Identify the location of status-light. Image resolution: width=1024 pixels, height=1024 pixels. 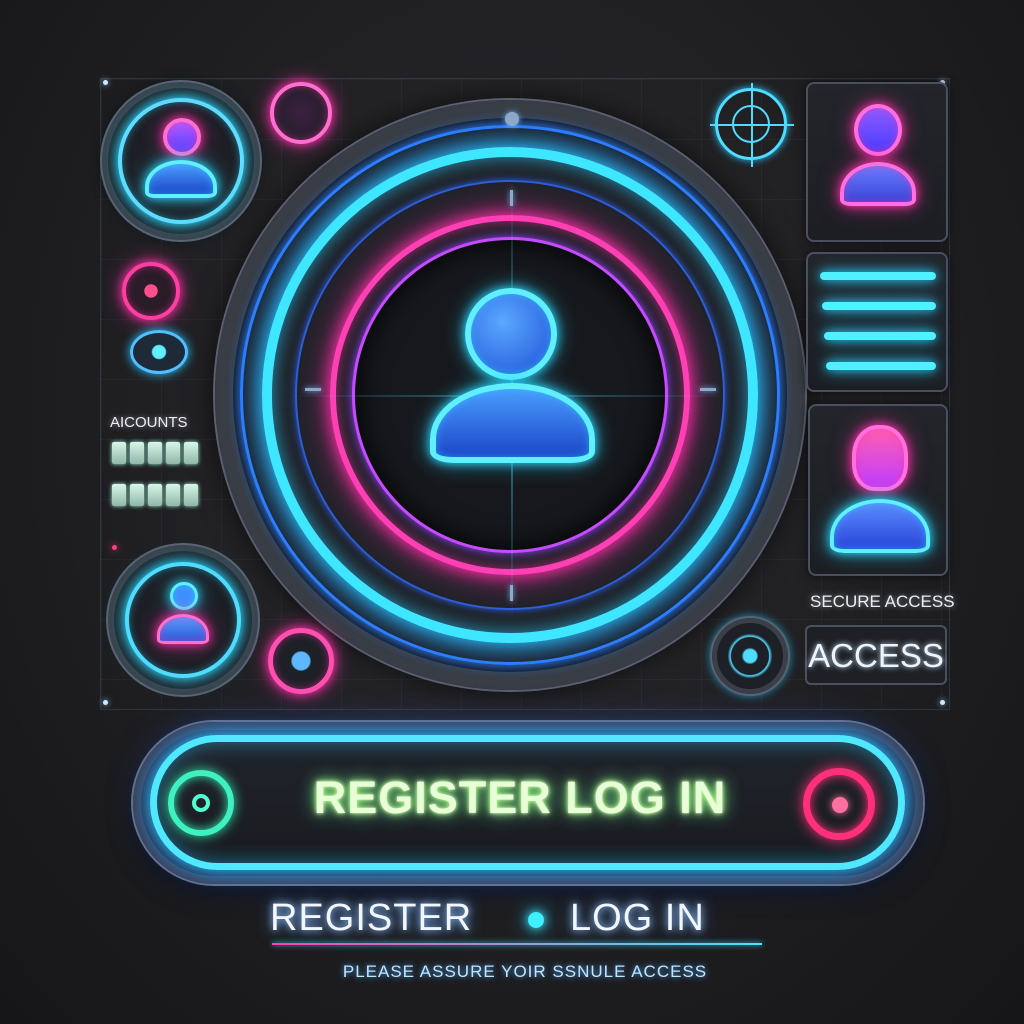
(114, 547).